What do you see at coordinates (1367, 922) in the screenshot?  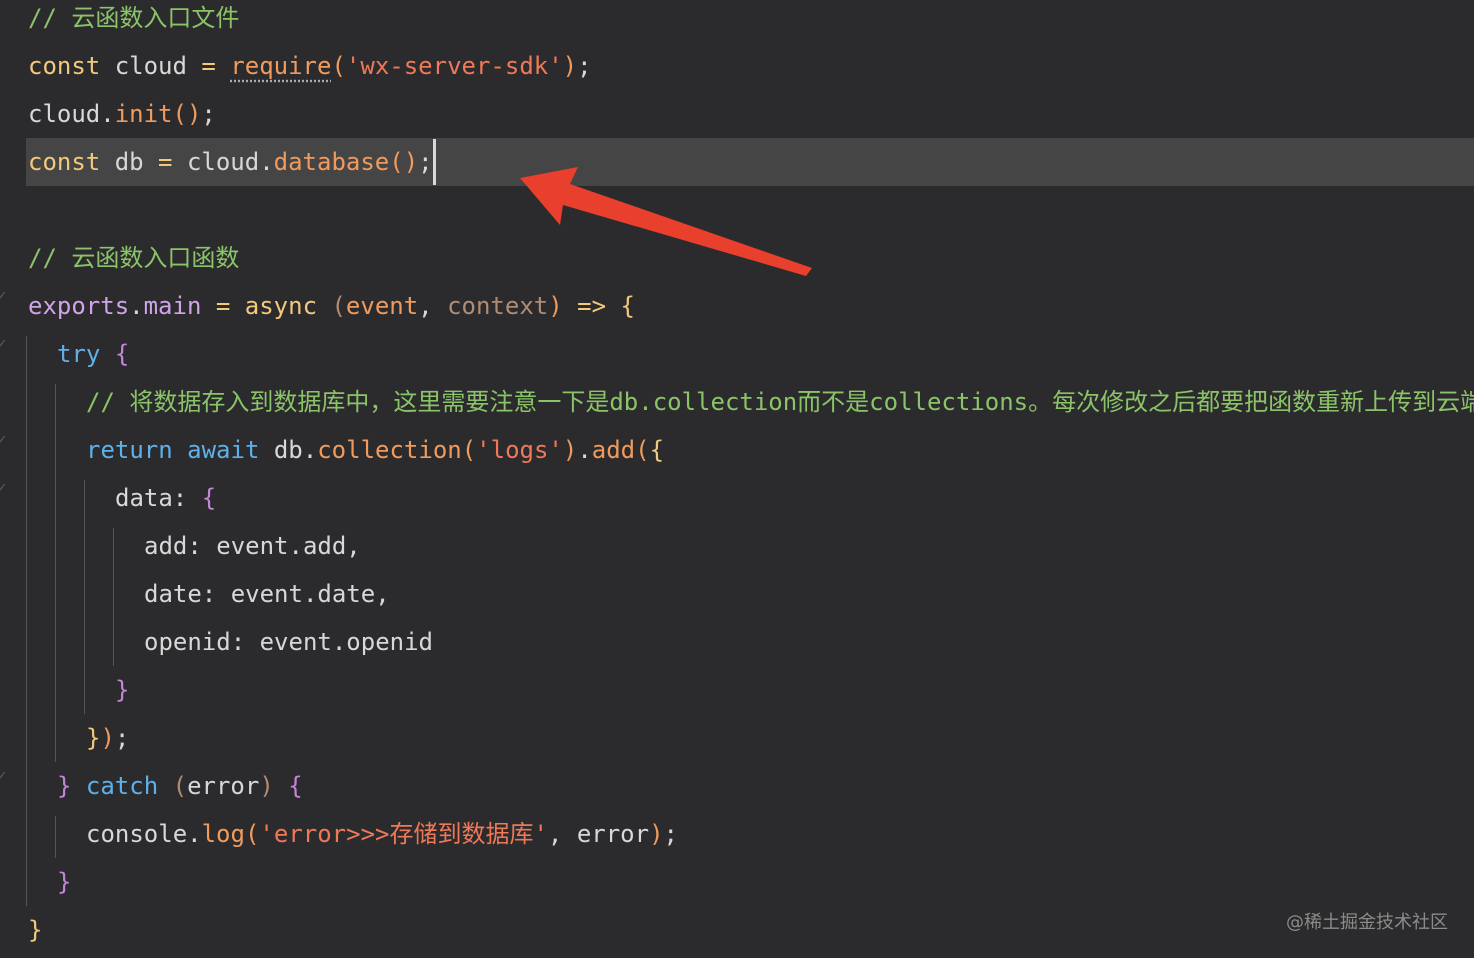 I see `watermark: @稀土掘金技术社区` at bounding box center [1367, 922].